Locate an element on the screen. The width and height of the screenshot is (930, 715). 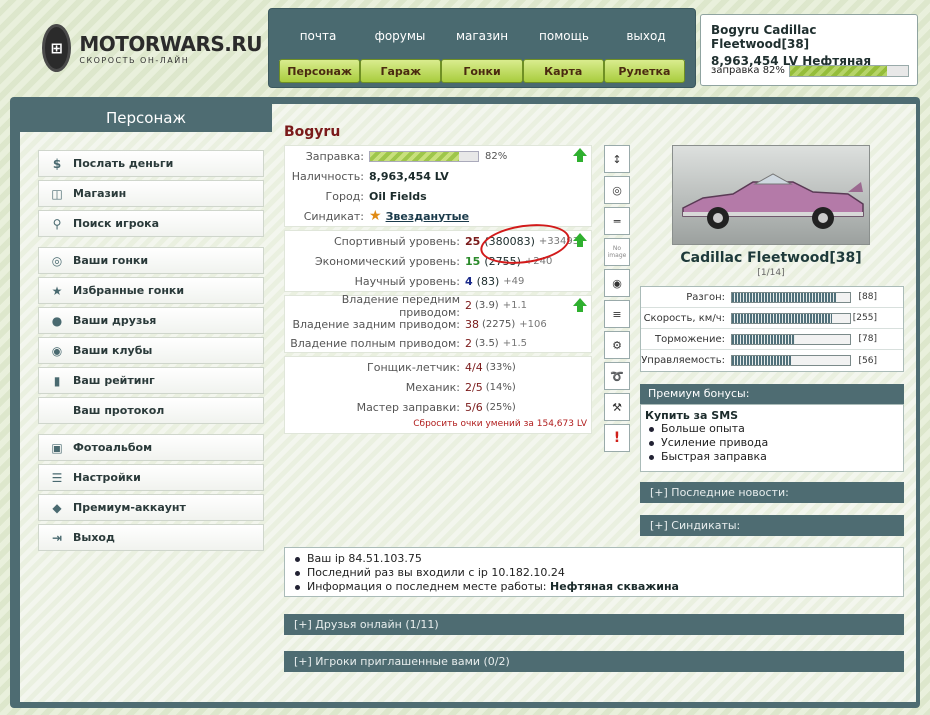
user-fuel-bar is located at coordinates (849, 71).